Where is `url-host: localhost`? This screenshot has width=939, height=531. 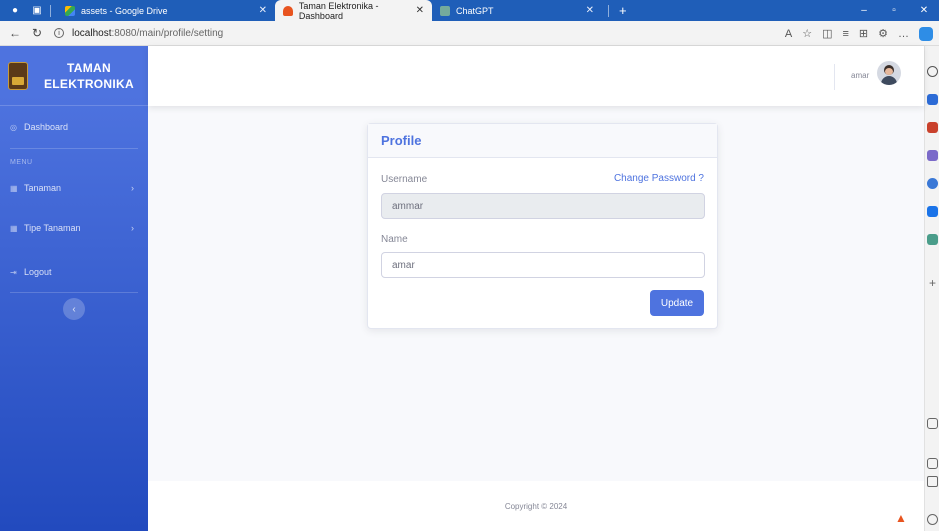
url-host: localhost is located at coordinates (92, 33).